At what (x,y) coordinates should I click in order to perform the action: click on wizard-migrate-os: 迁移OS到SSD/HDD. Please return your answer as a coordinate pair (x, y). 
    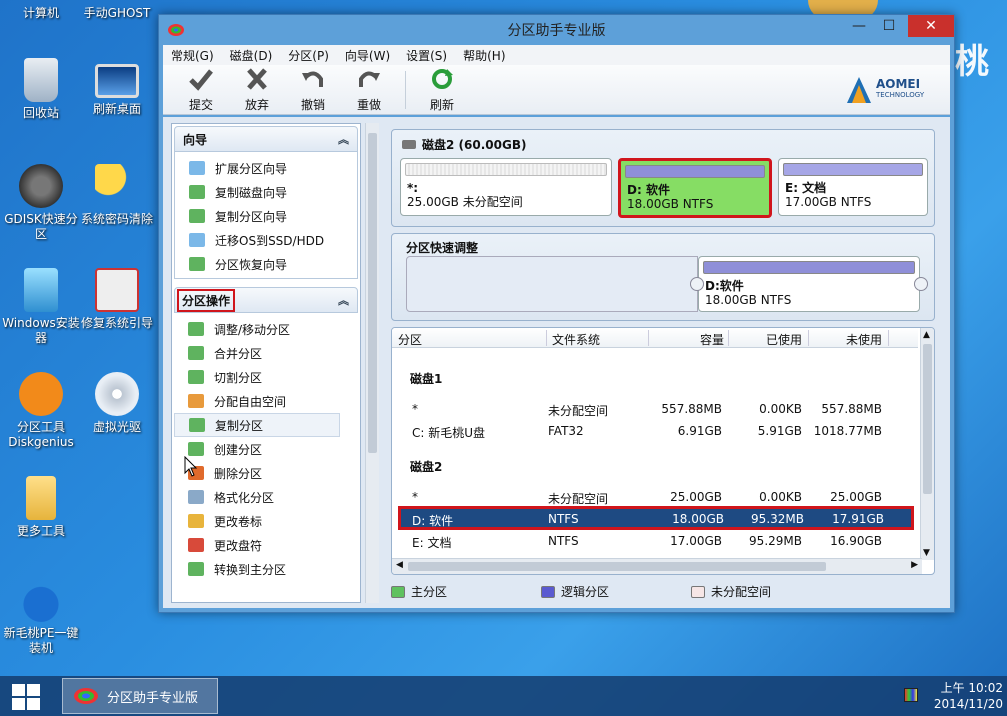
    Looking at the image, I should click on (266, 240).